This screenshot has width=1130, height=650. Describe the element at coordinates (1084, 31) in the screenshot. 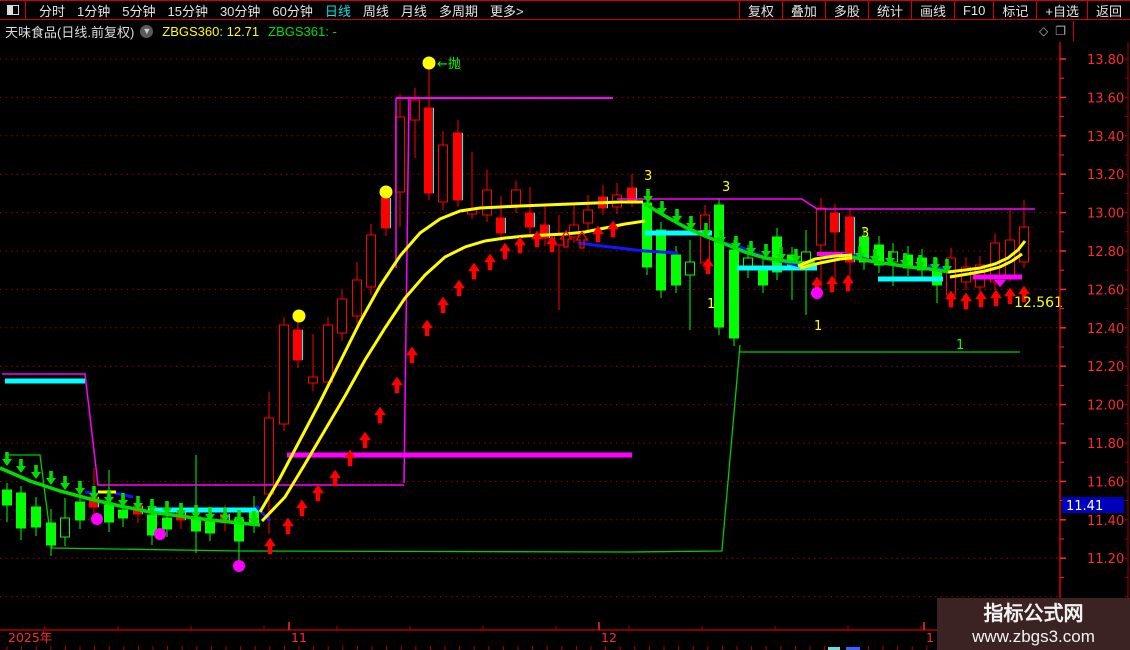

I see `infobar-right-icons: ◇ ❐` at that location.